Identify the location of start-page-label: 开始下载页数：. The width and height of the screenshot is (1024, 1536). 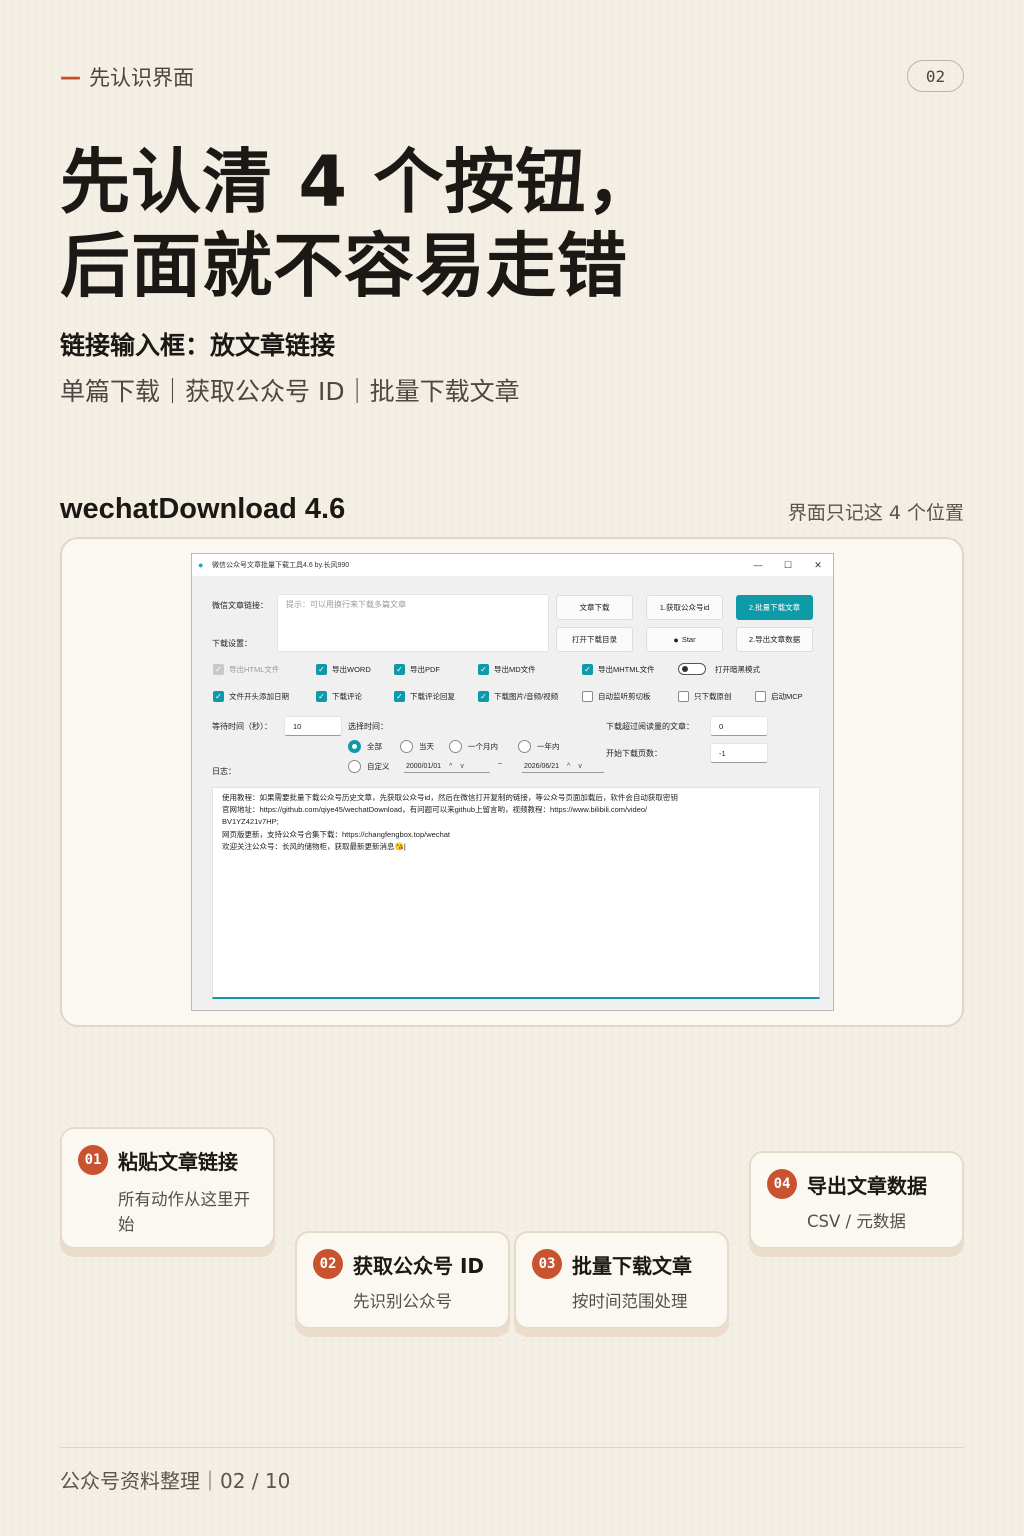
(634, 753).